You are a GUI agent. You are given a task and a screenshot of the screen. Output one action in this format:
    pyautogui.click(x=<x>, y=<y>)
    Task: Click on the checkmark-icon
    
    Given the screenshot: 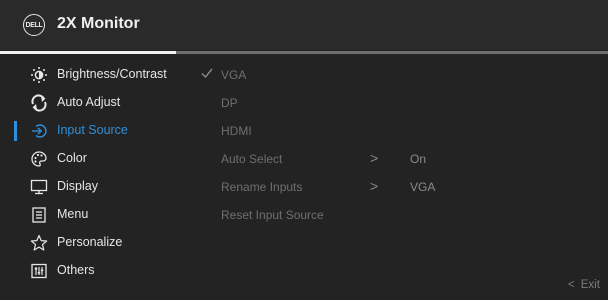 What is the action you would take?
    pyautogui.click(x=207, y=73)
    